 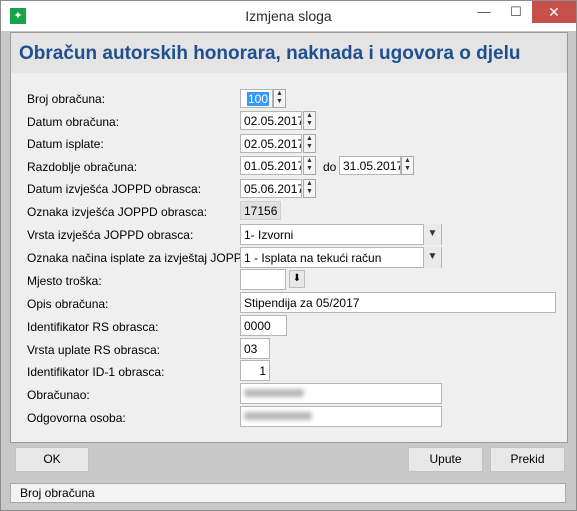 What do you see at coordinates (398, 302) in the screenshot?
I see `opis-obracuna-input: Stipendija za 05/2017` at bounding box center [398, 302].